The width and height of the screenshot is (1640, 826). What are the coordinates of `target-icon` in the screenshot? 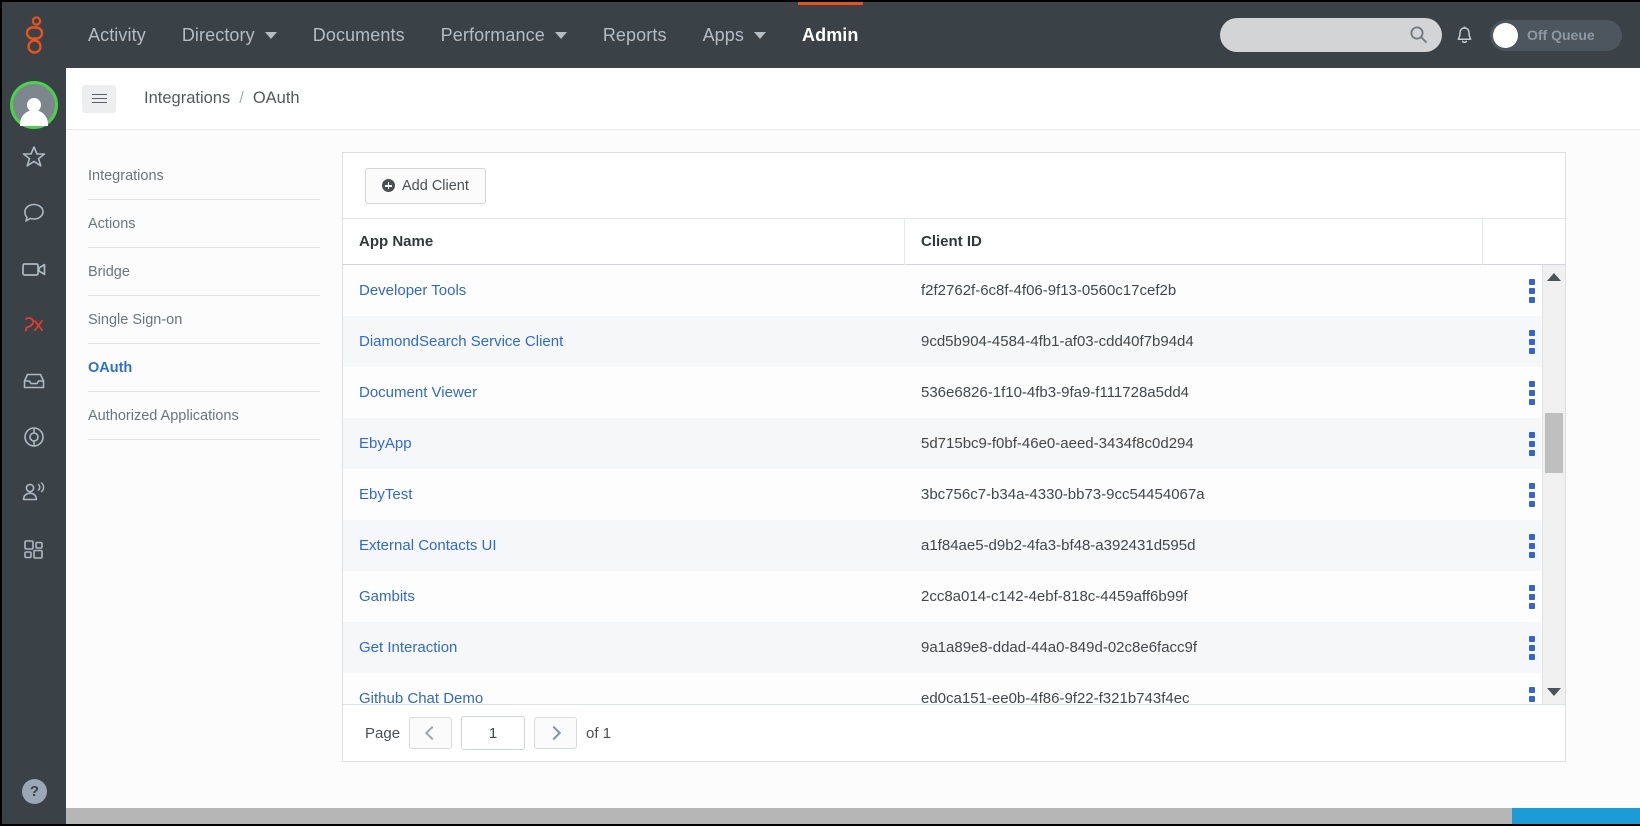 It's located at (34, 437).